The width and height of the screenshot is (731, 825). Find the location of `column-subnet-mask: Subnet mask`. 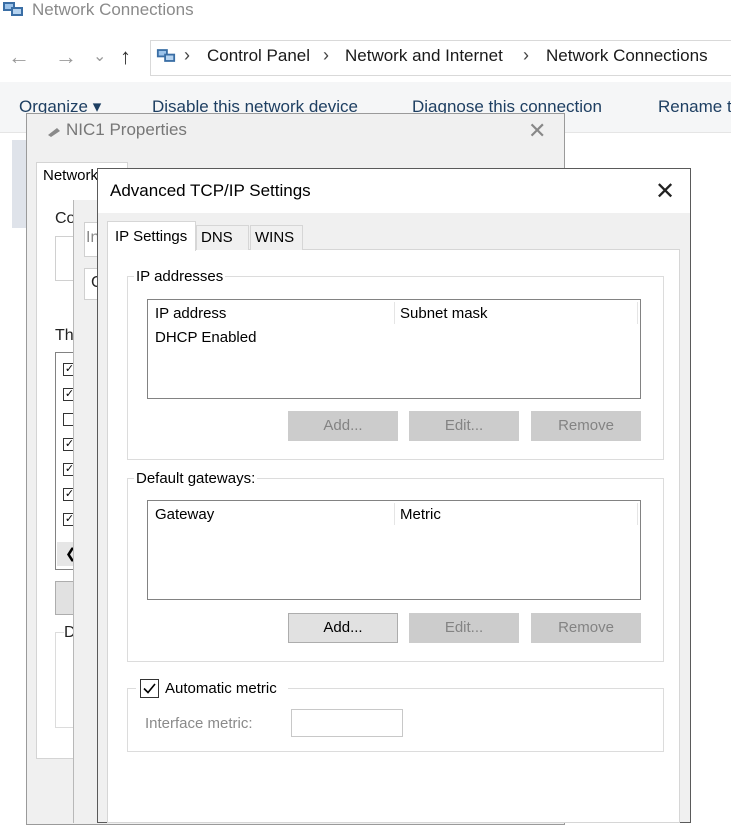

column-subnet-mask: Subnet mask is located at coordinates (444, 313).